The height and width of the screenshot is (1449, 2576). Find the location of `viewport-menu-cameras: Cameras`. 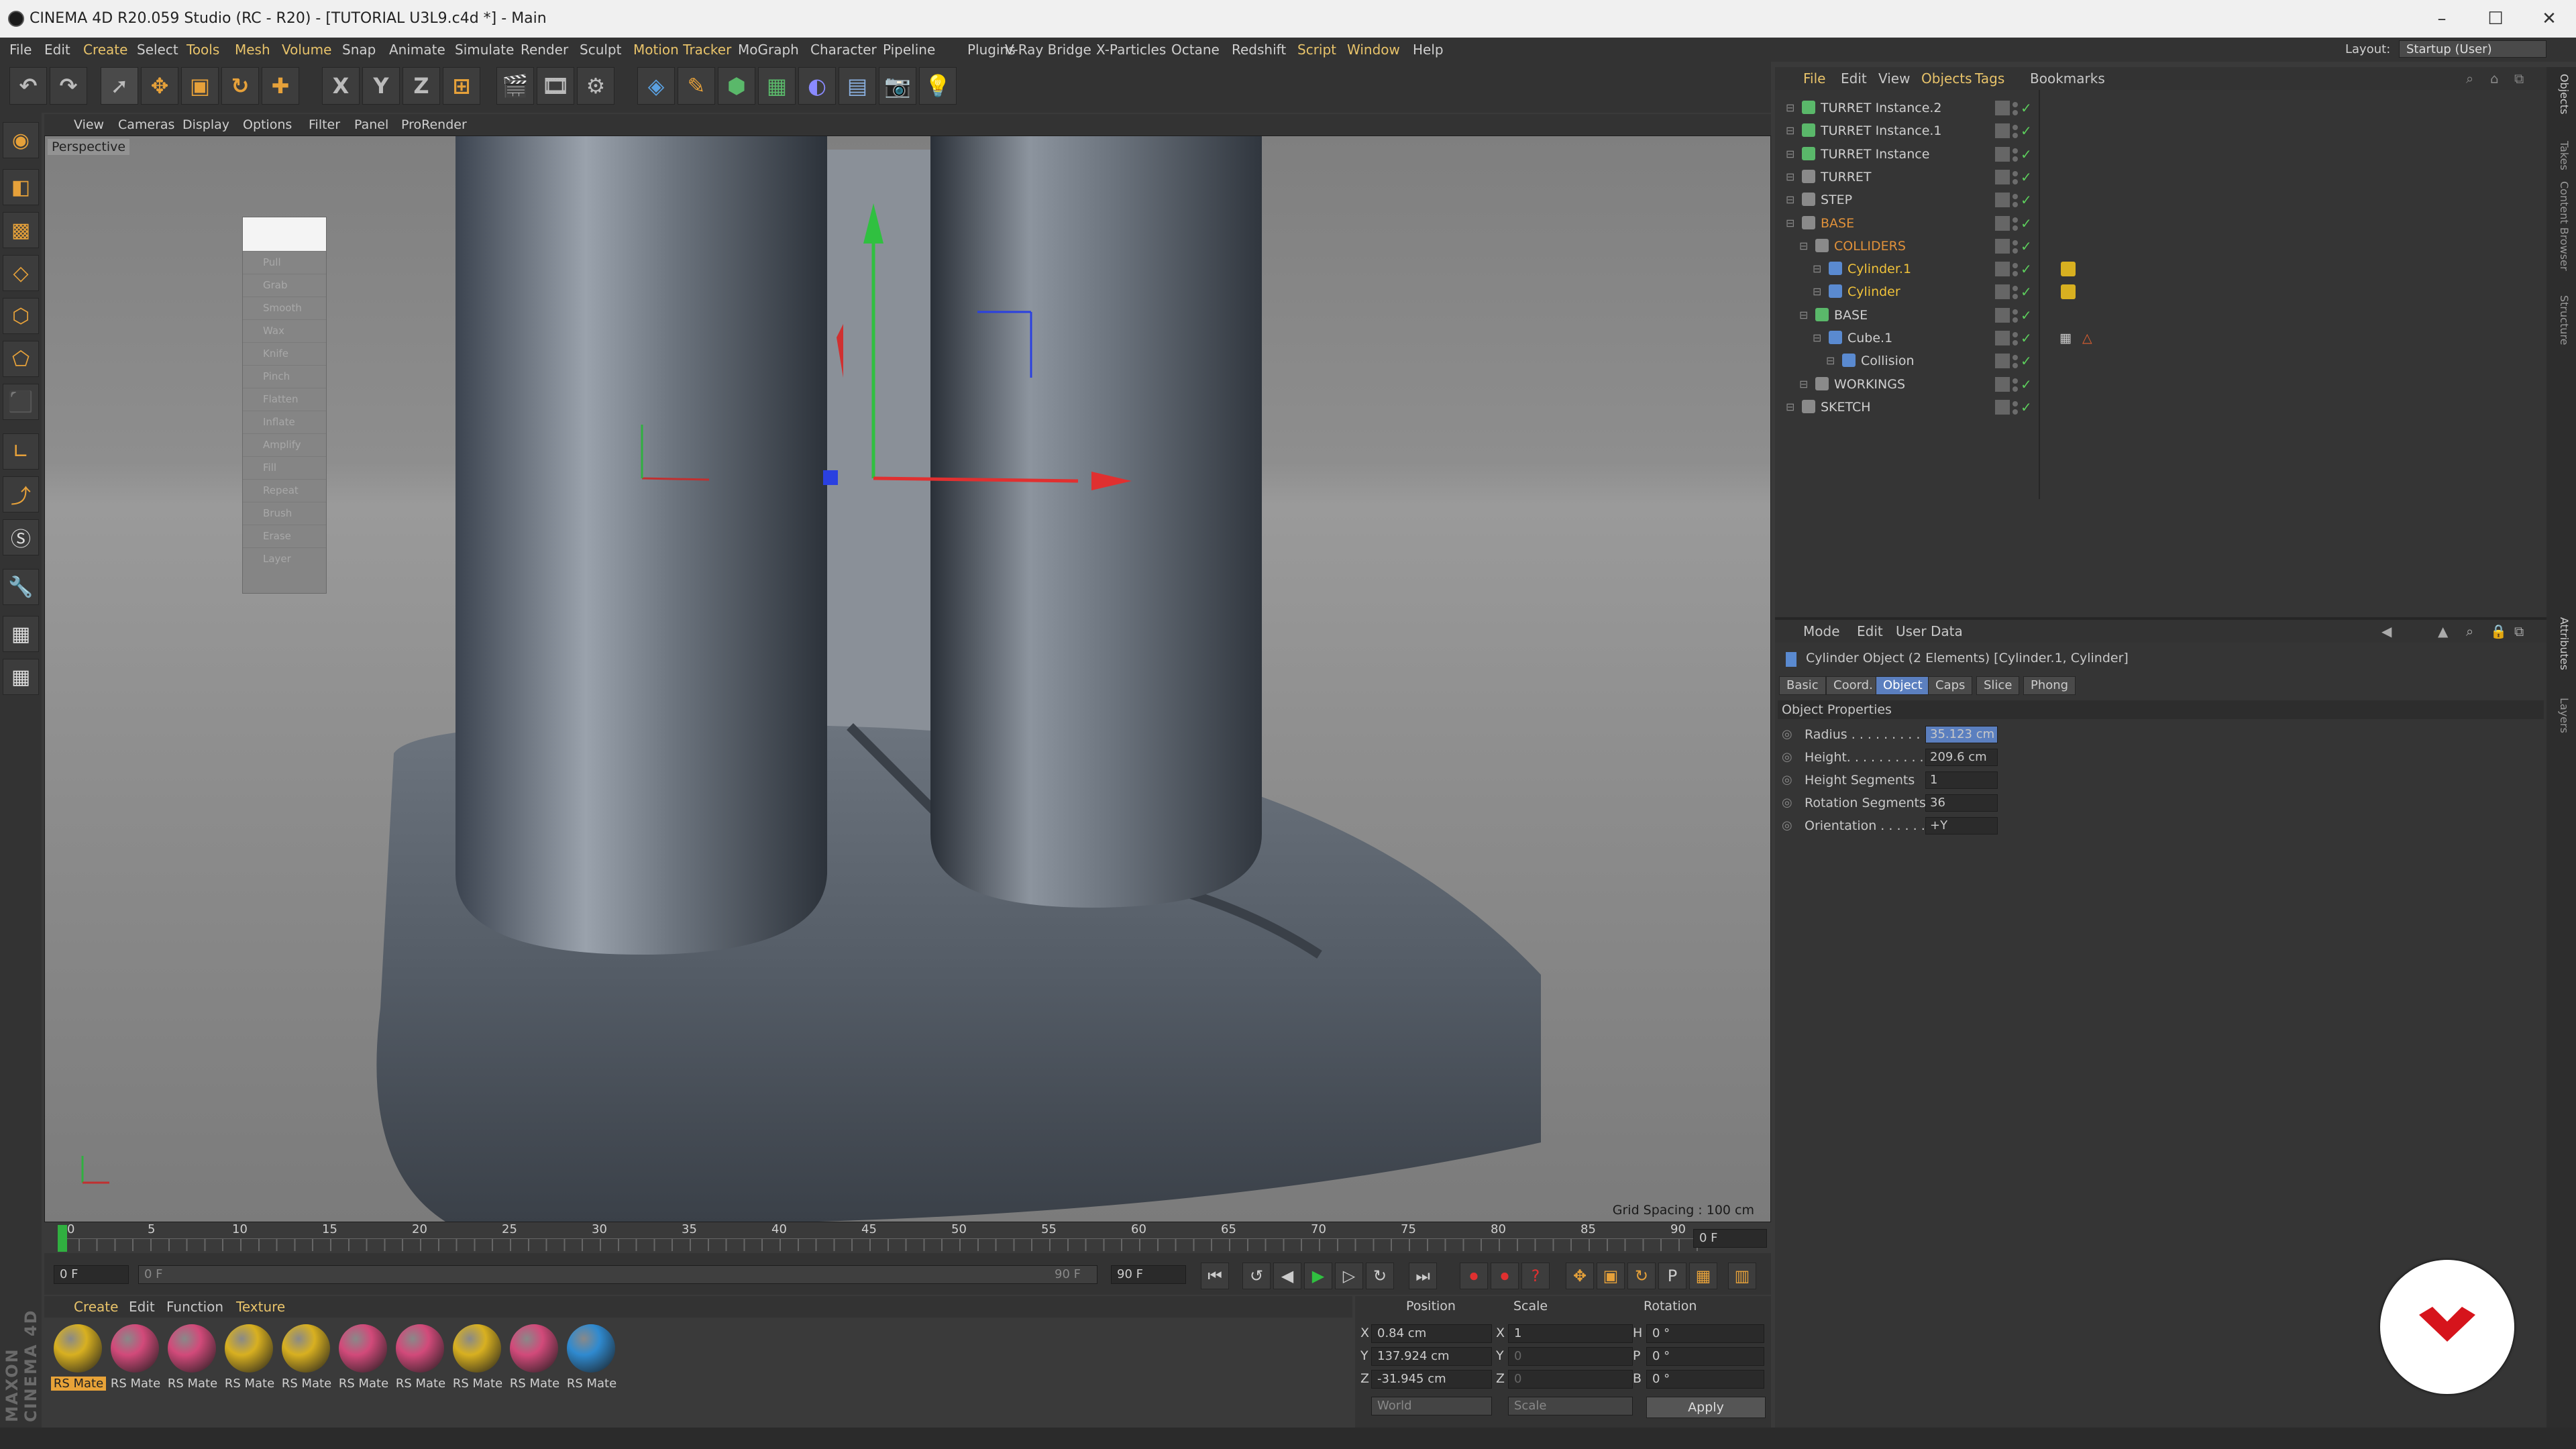

viewport-menu-cameras: Cameras is located at coordinates (146, 125).